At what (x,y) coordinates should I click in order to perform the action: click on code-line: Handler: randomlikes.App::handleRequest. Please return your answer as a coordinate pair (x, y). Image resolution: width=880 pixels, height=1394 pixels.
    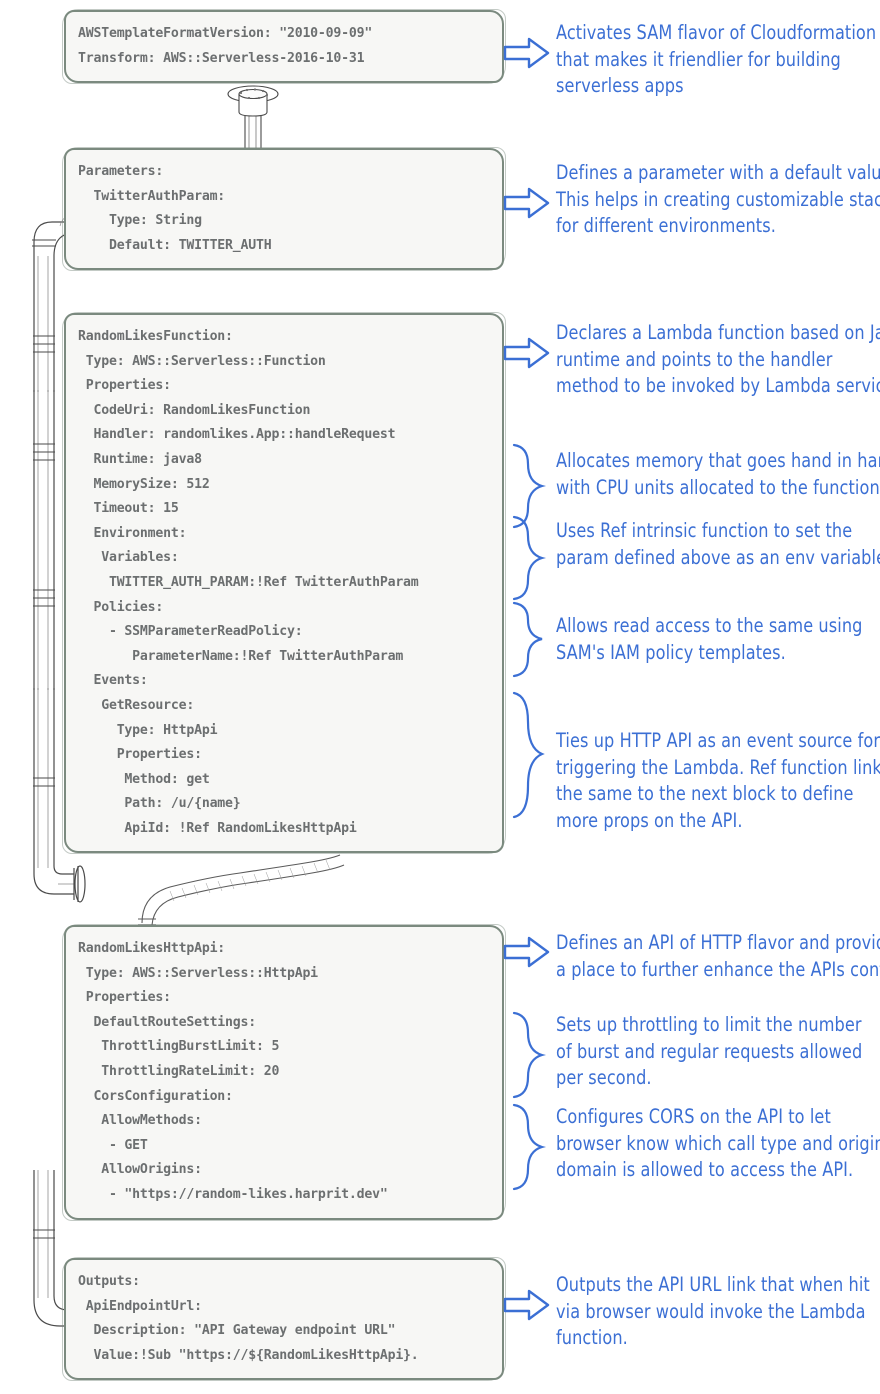
    Looking at the image, I should click on (237, 435).